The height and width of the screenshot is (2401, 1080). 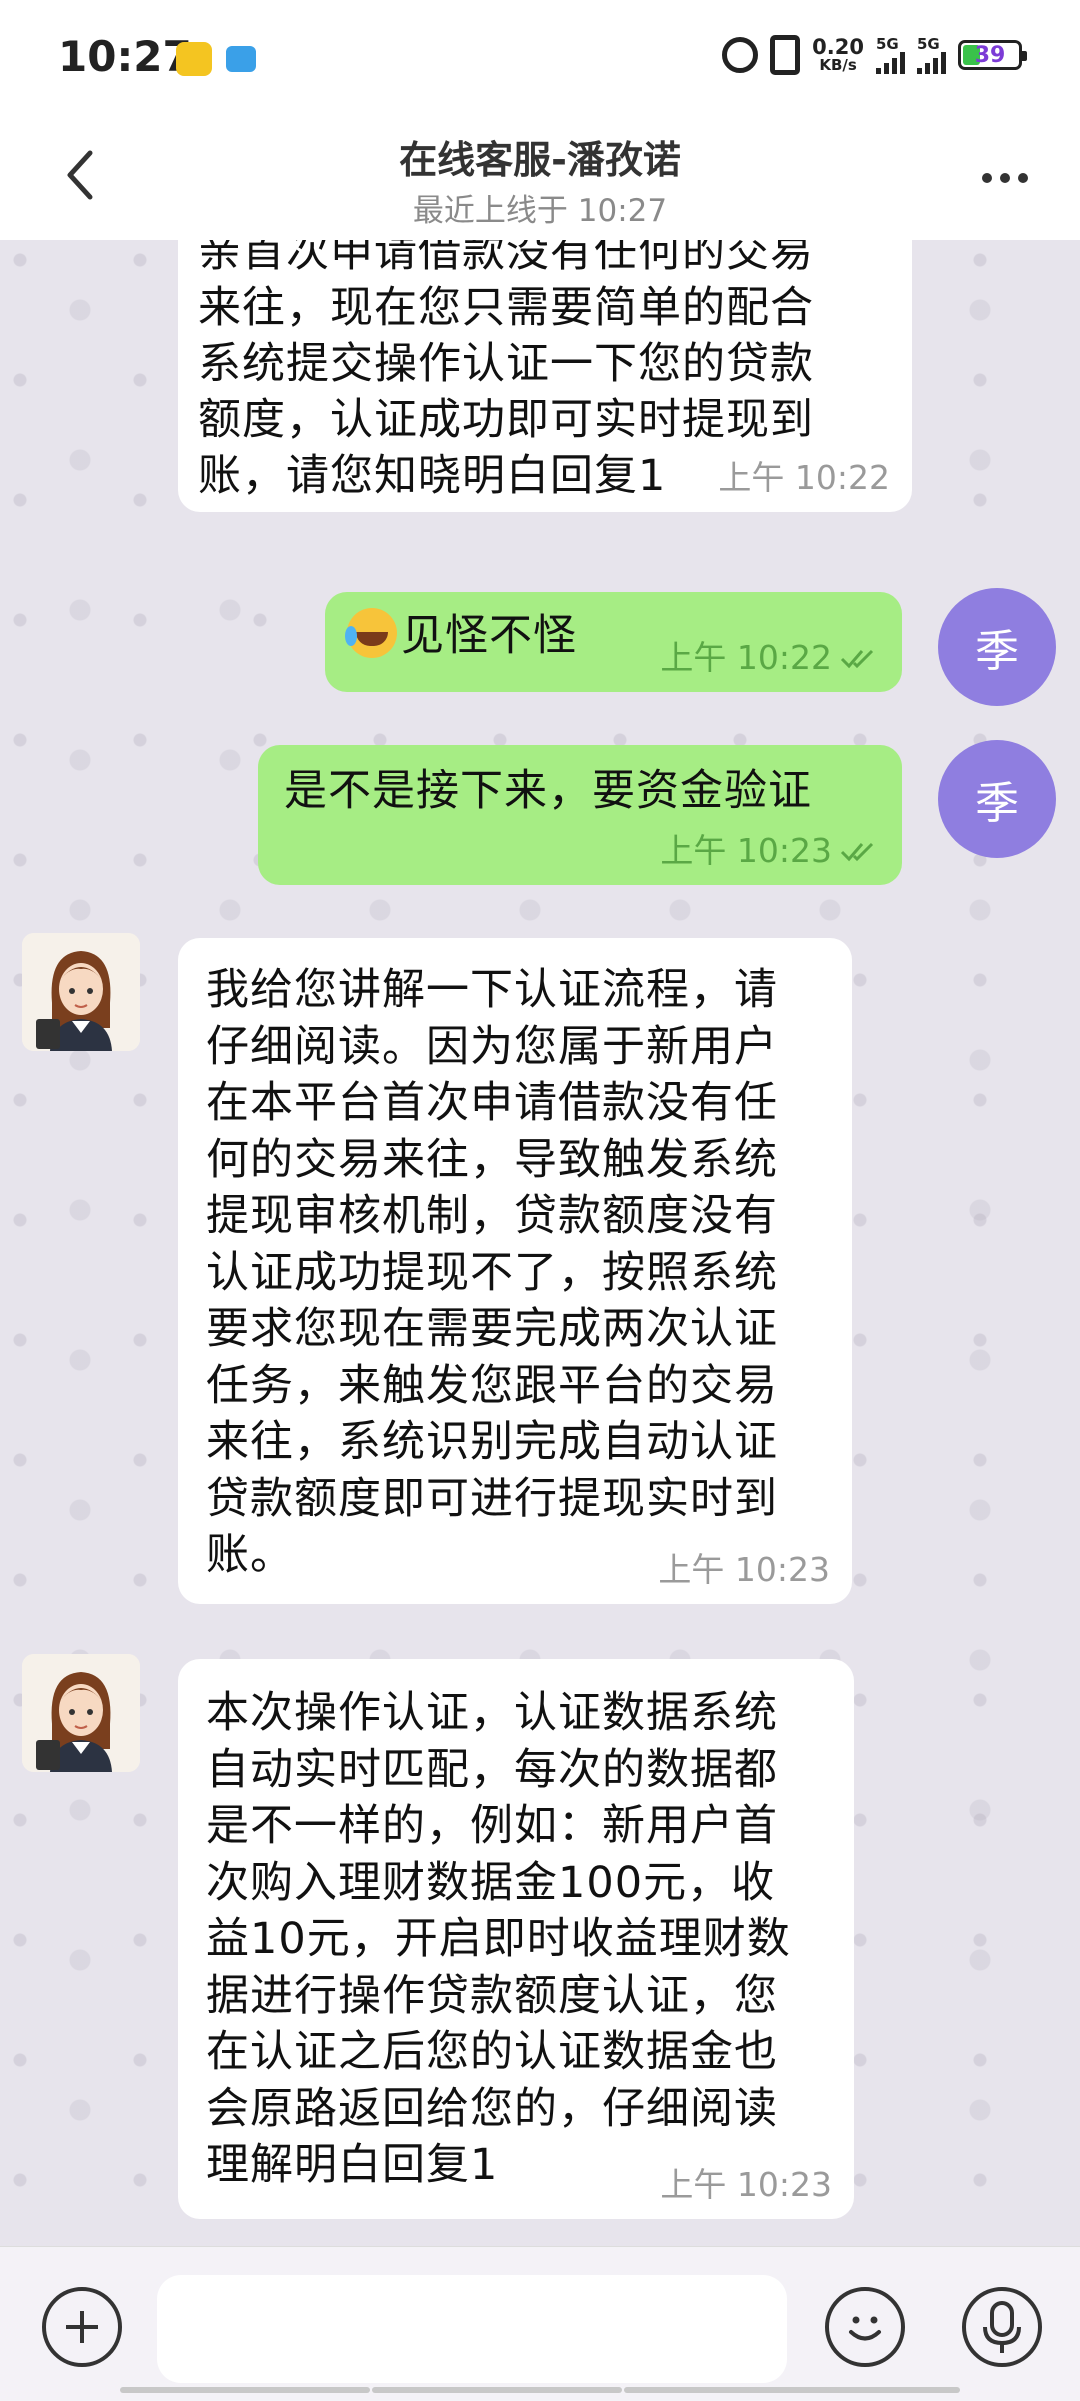 I want to click on status-icons: 0.20 KB/s 5G 5G 39, so click(x=874, y=55).